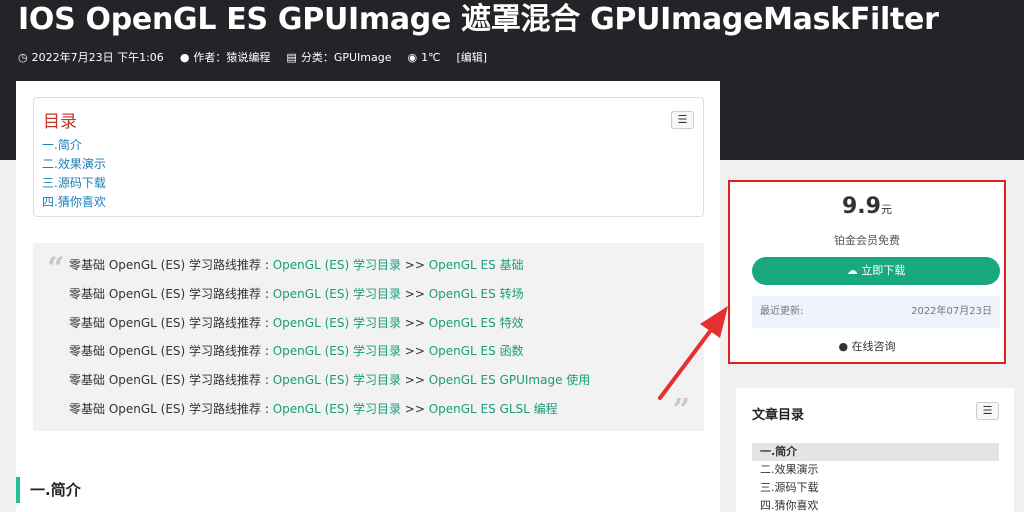 The image size is (1024, 512). I want to click on toc-list: 一.简介 二.效果演示 三.源码下载 四.猜你喜欢, so click(74, 174).